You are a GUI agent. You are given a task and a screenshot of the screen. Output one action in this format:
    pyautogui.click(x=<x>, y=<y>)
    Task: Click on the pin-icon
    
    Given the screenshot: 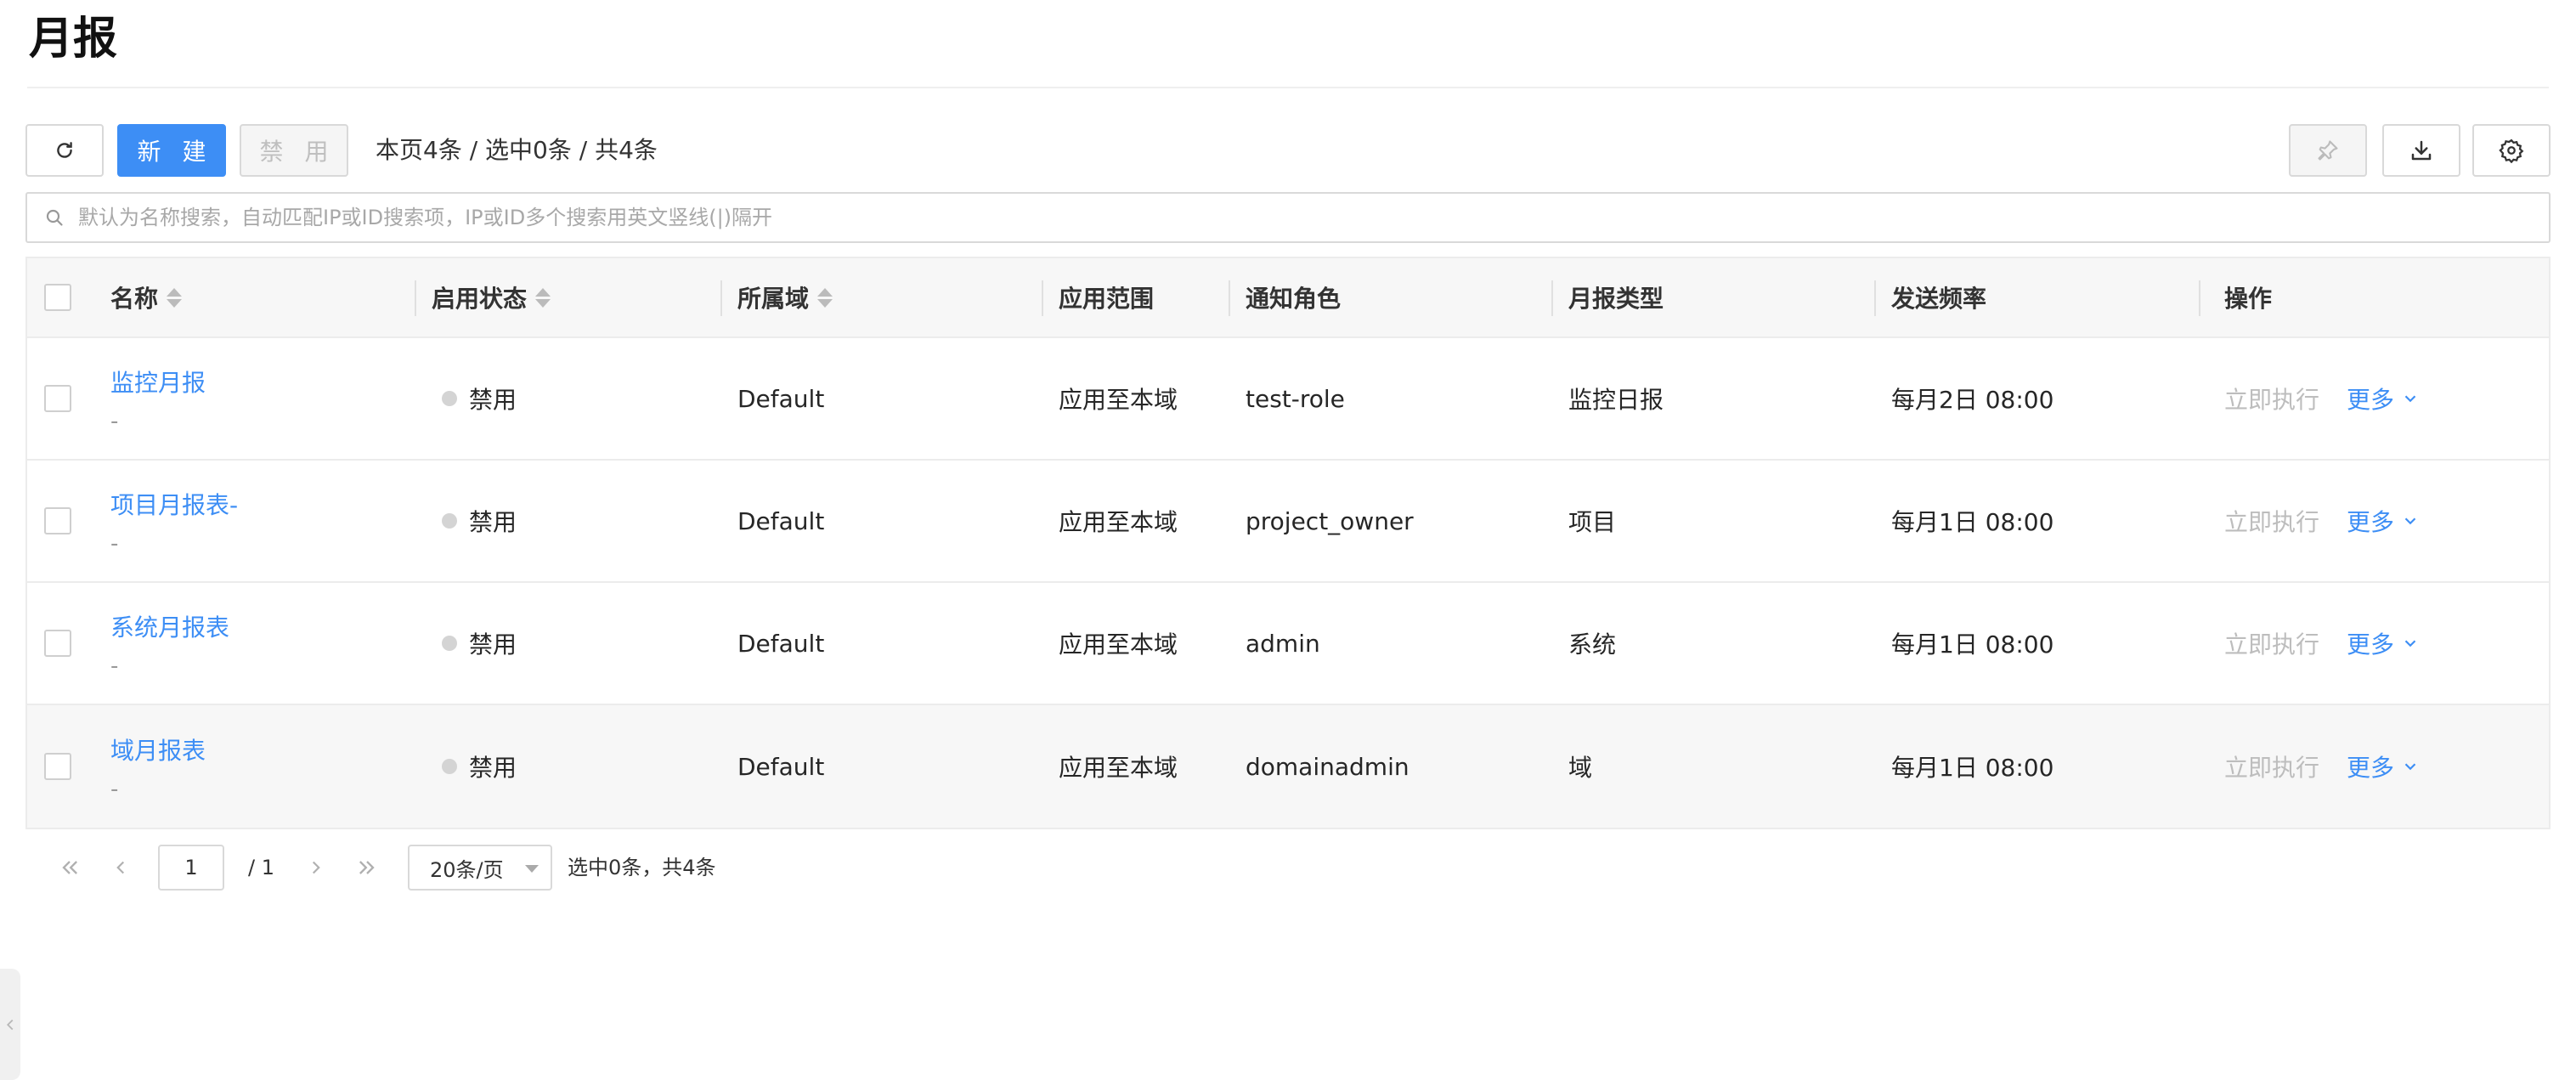 What is the action you would take?
    pyautogui.click(x=2328, y=150)
    